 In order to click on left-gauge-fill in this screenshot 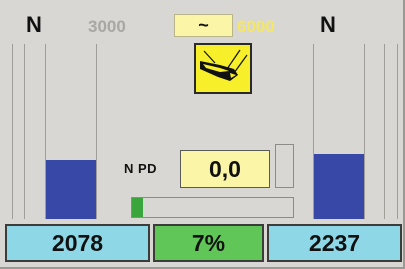, I will do `click(71, 189)`.